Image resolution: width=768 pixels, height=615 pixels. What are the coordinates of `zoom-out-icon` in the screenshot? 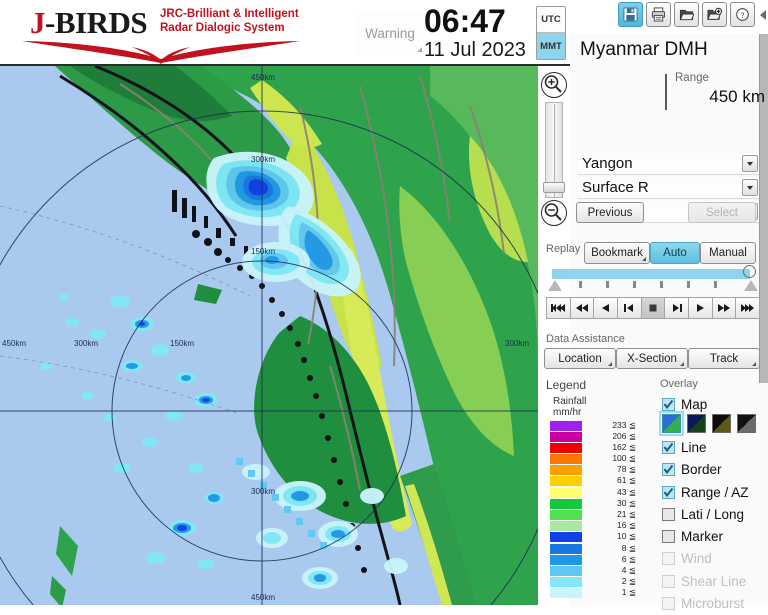 It's located at (553, 212).